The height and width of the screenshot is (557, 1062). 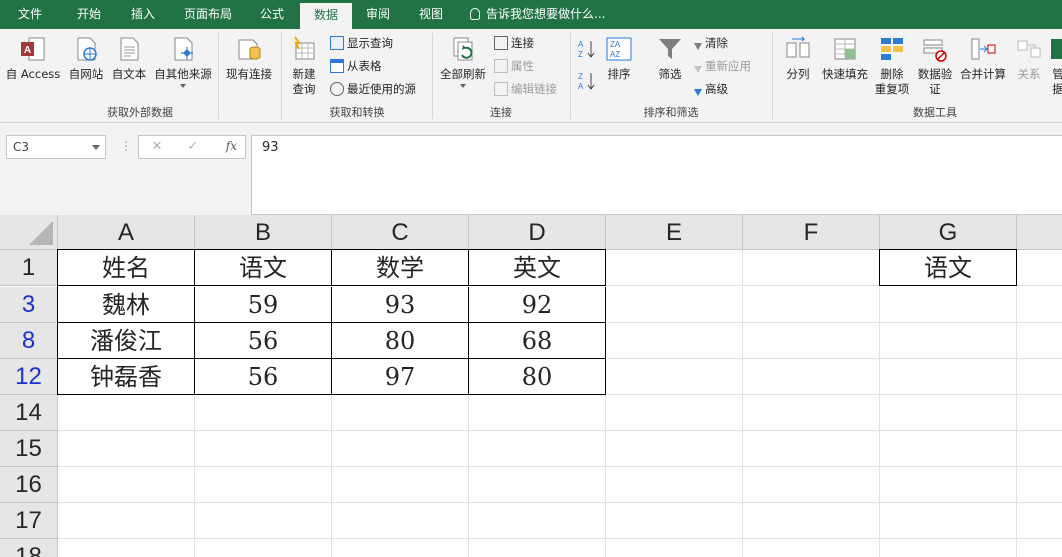 I want to click on recent-sources-button: 最近使用的源, so click(x=373, y=89).